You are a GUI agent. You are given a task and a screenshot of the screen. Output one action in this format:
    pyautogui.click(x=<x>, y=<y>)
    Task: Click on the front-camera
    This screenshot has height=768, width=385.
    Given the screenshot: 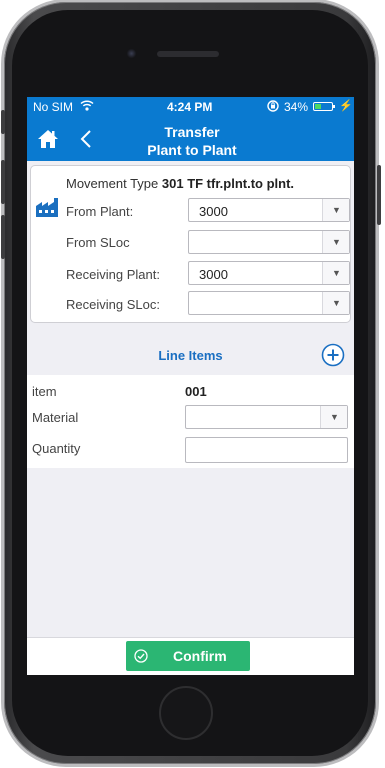 What is the action you would take?
    pyautogui.click(x=131, y=53)
    